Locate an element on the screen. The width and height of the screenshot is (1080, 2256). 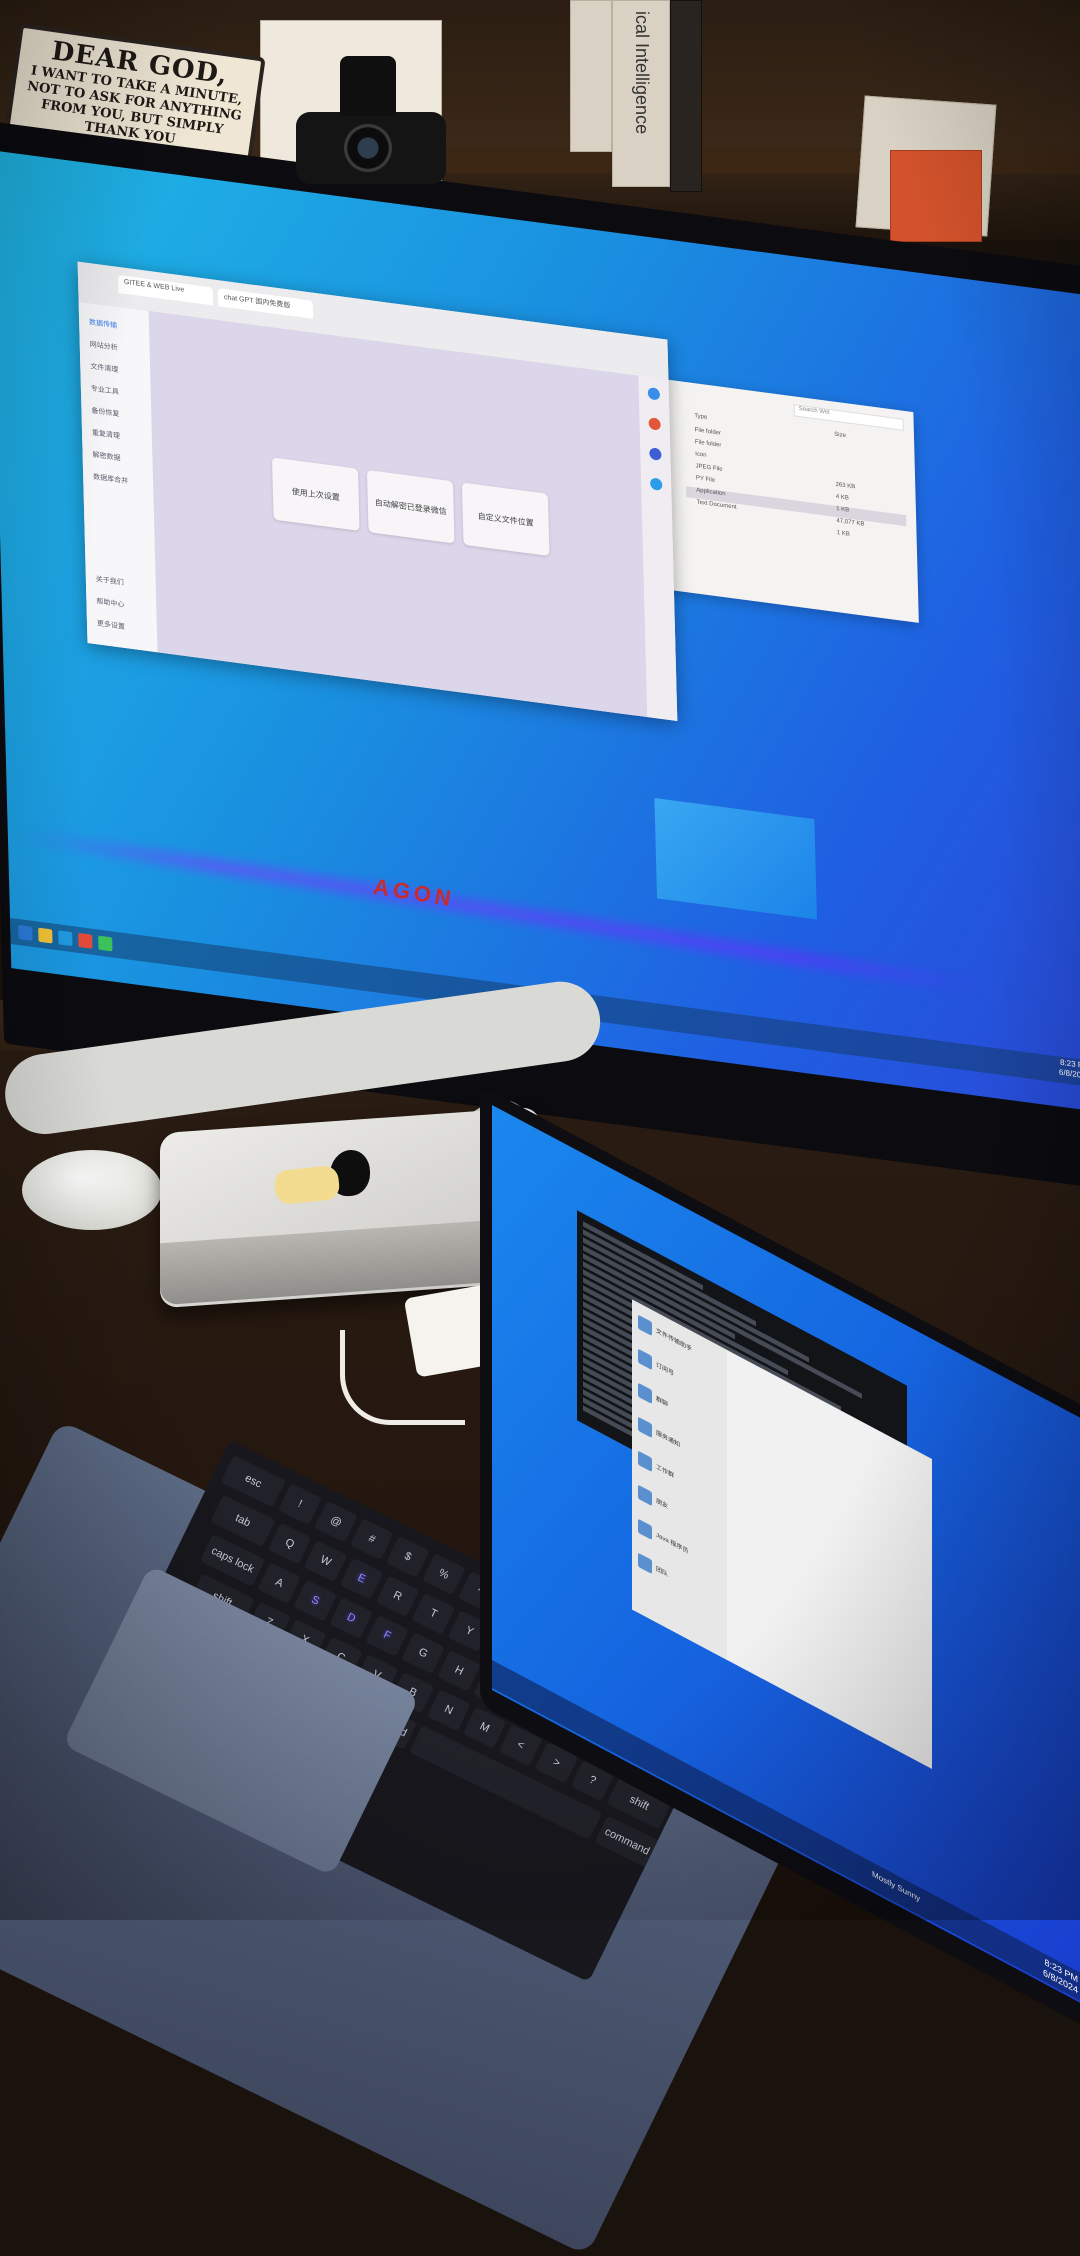
explorer-search: Search Wel is located at coordinates (848, 417).